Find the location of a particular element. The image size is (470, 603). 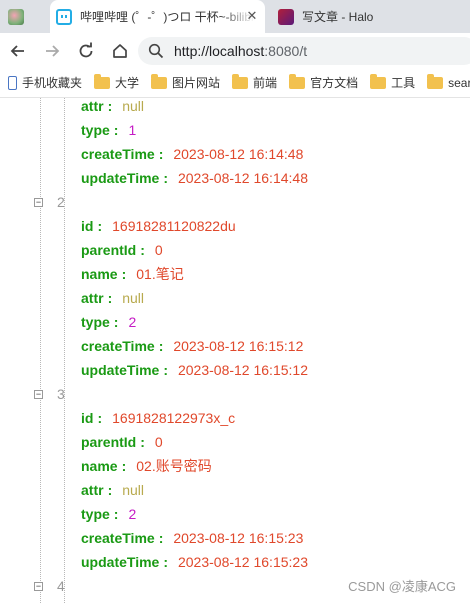

array-index: 3 is located at coordinates (61, 394).